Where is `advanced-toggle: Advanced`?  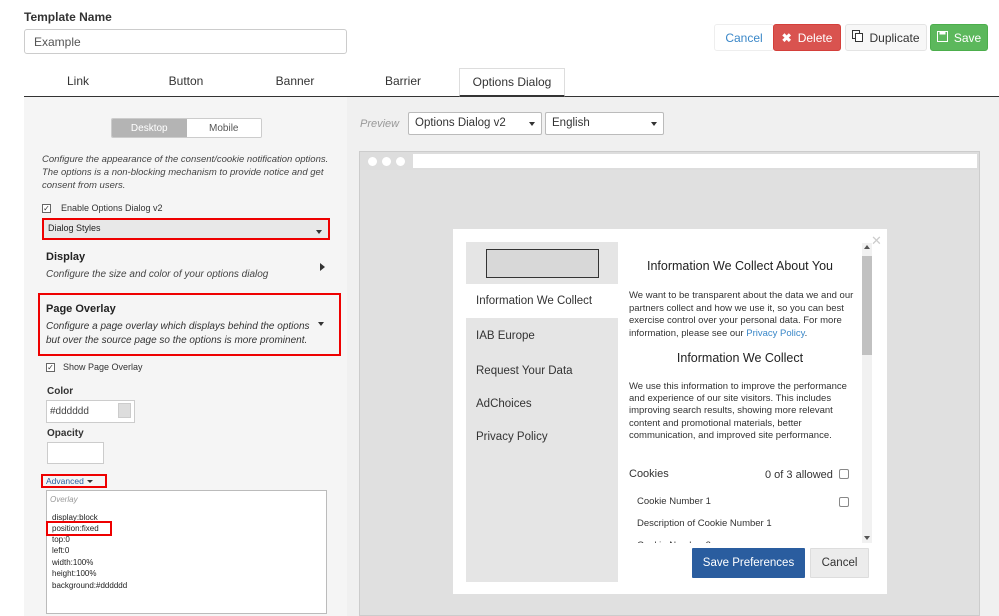
advanced-toggle: Advanced is located at coordinates (74, 481).